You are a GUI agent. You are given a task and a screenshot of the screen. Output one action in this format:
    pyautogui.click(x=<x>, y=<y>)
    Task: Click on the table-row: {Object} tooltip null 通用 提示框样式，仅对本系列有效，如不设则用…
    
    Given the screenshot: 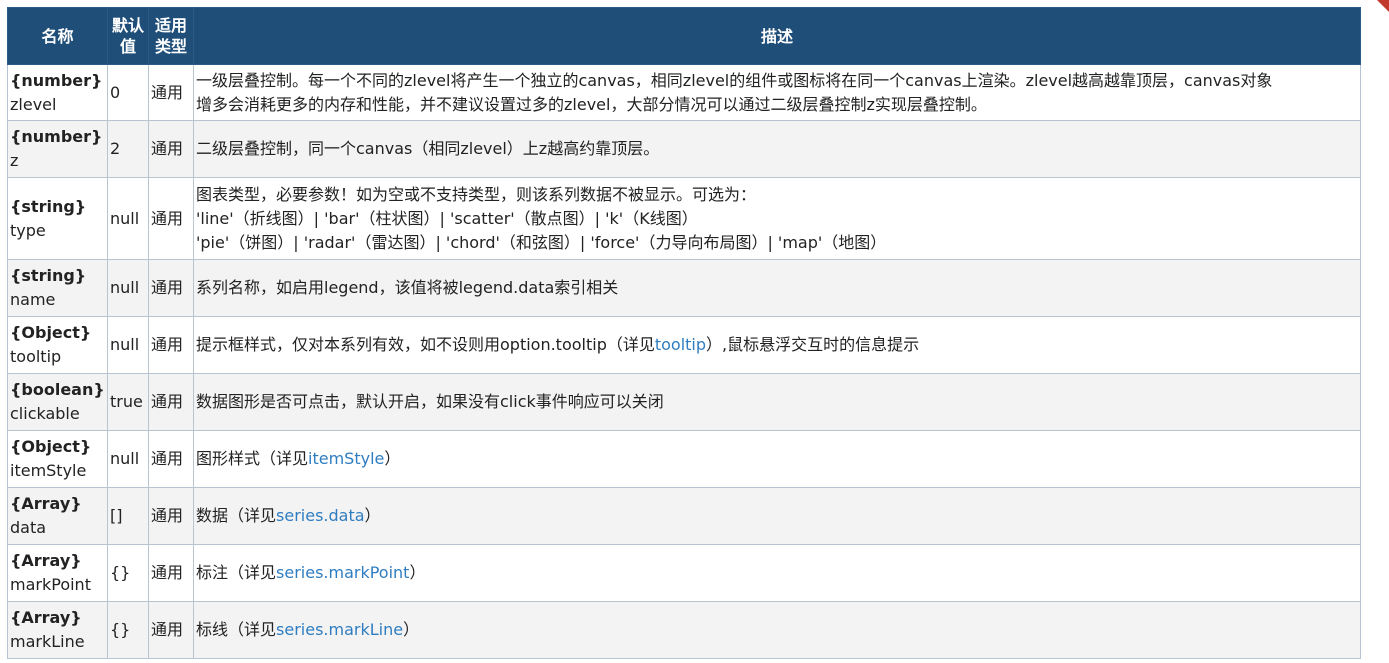 What is the action you would take?
    pyautogui.click(x=684, y=345)
    